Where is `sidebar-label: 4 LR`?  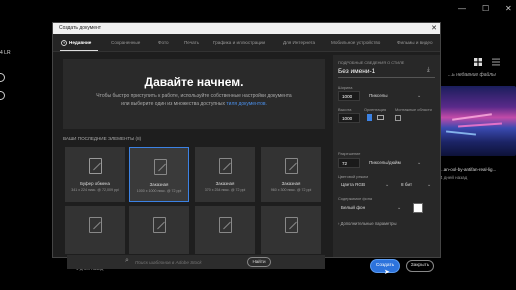
sidebar-label: 4 LR is located at coordinates (5, 53).